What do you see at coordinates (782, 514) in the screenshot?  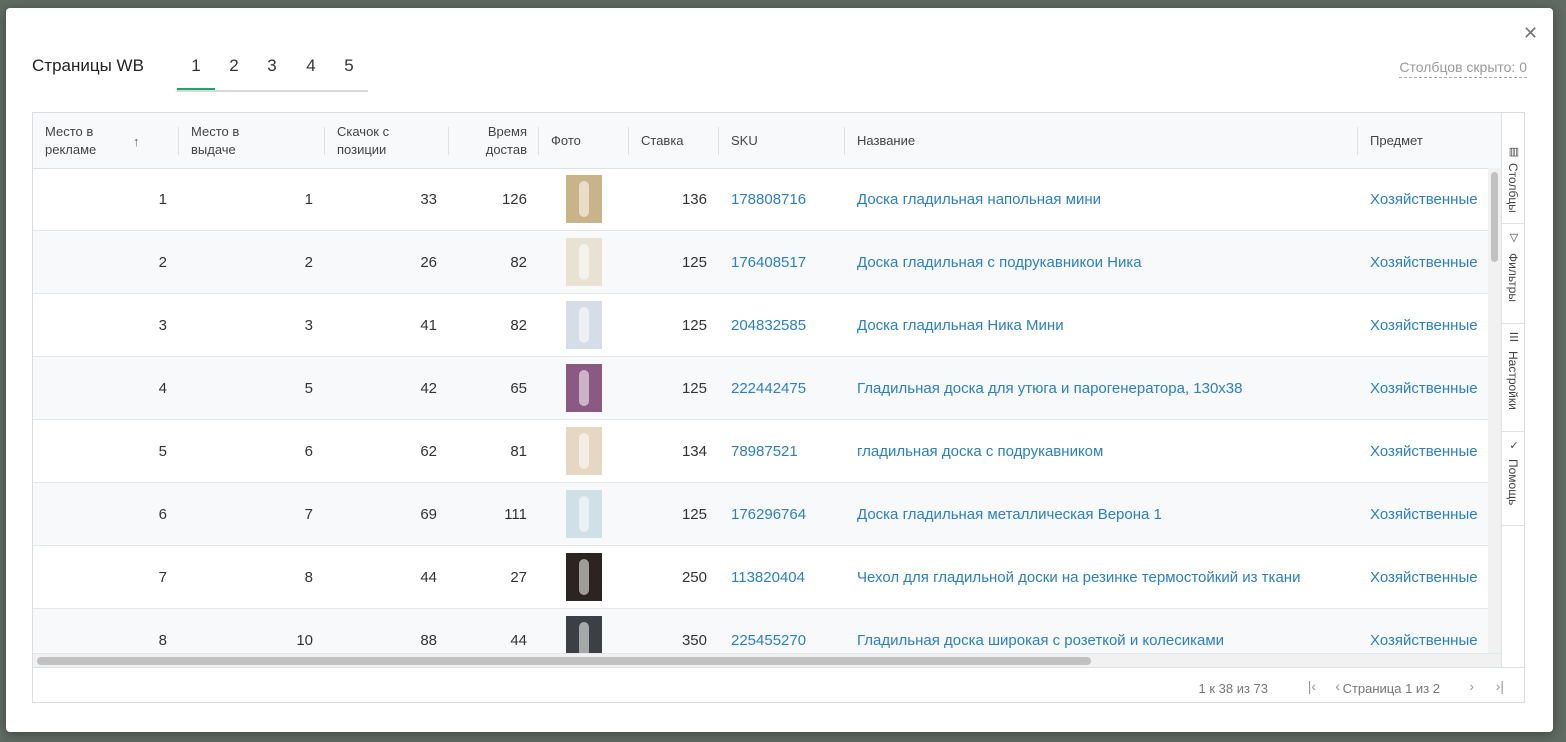 I see `cell-sku: 176296764` at bounding box center [782, 514].